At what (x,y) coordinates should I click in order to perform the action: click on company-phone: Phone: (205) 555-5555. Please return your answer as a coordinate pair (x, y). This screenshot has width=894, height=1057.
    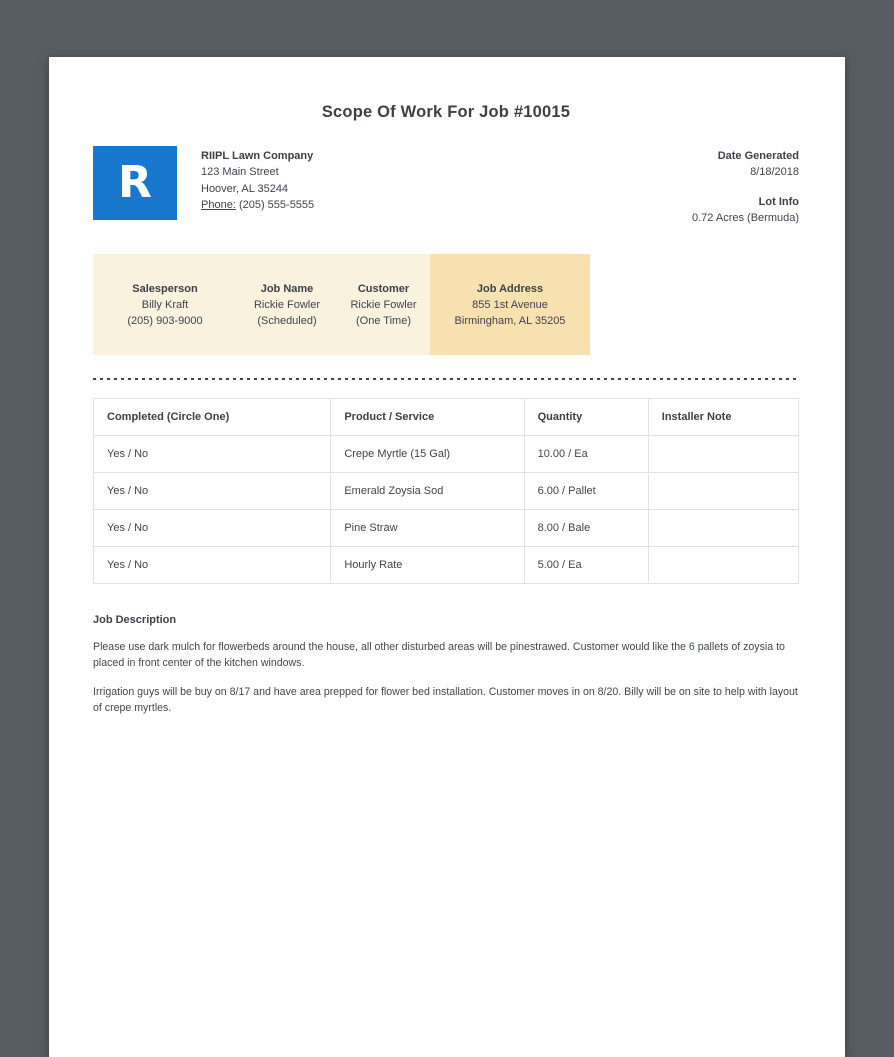
    Looking at the image, I should click on (257, 205).